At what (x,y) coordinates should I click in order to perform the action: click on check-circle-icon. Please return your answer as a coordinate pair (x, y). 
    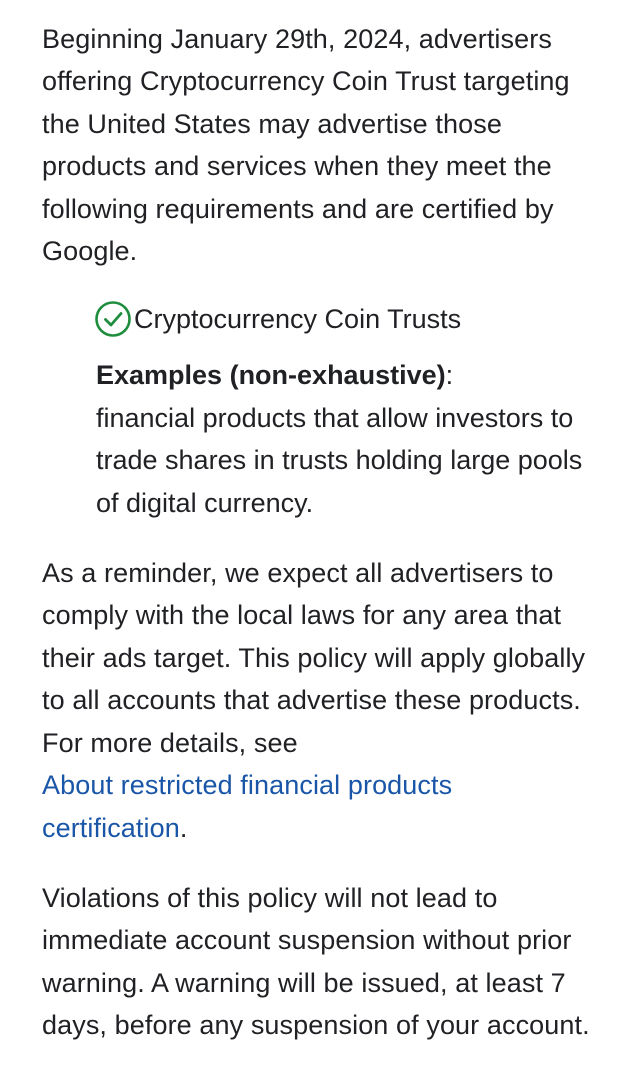
    Looking at the image, I should click on (113, 319).